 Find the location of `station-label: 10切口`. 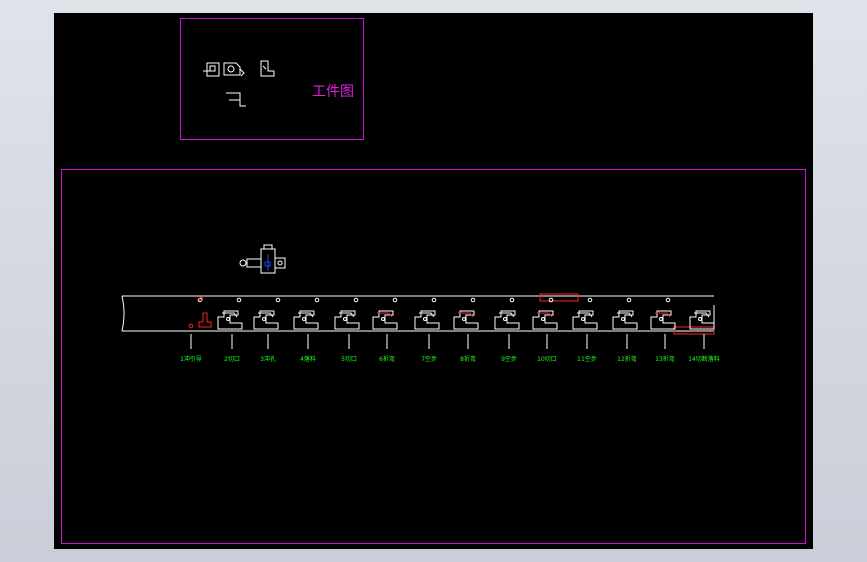

station-label: 10切口 is located at coordinates (547, 359).